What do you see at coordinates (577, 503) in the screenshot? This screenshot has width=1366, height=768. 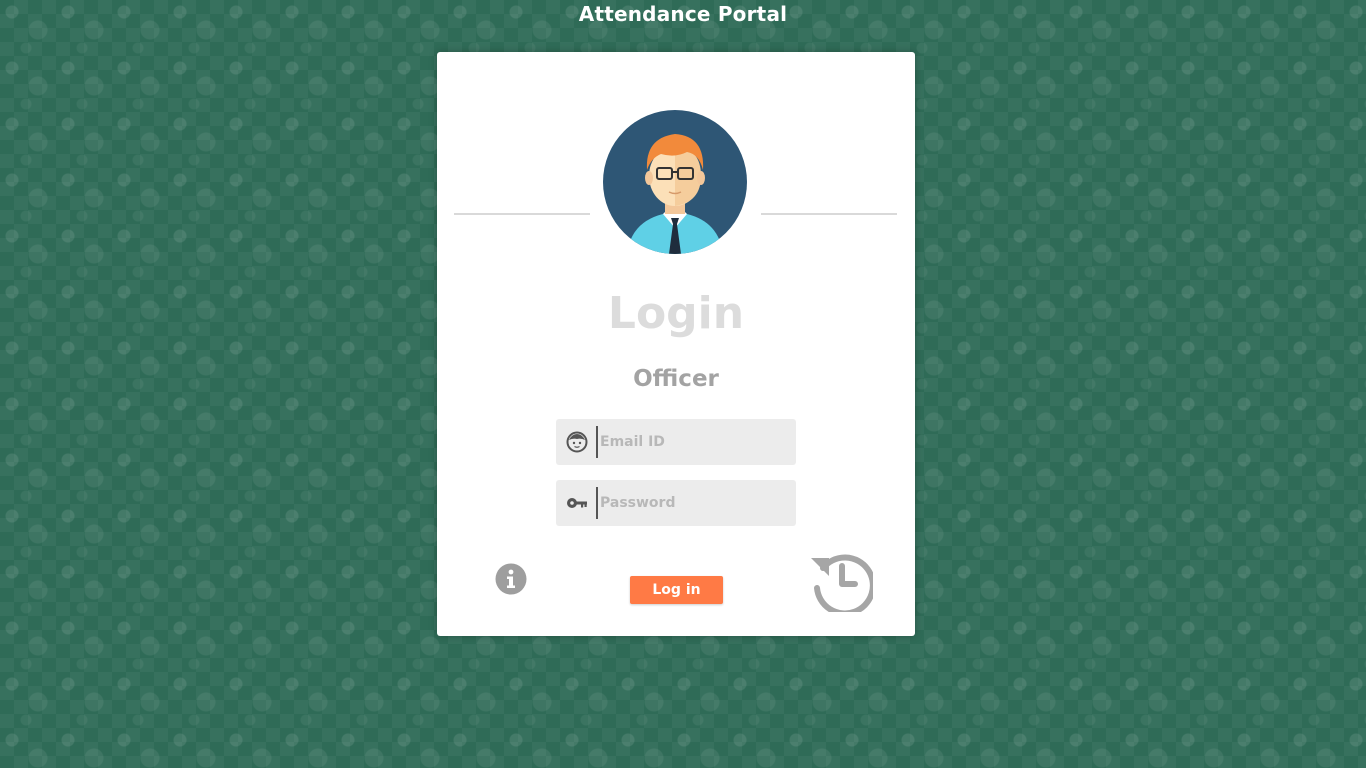 I see `key-icon` at bounding box center [577, 503].